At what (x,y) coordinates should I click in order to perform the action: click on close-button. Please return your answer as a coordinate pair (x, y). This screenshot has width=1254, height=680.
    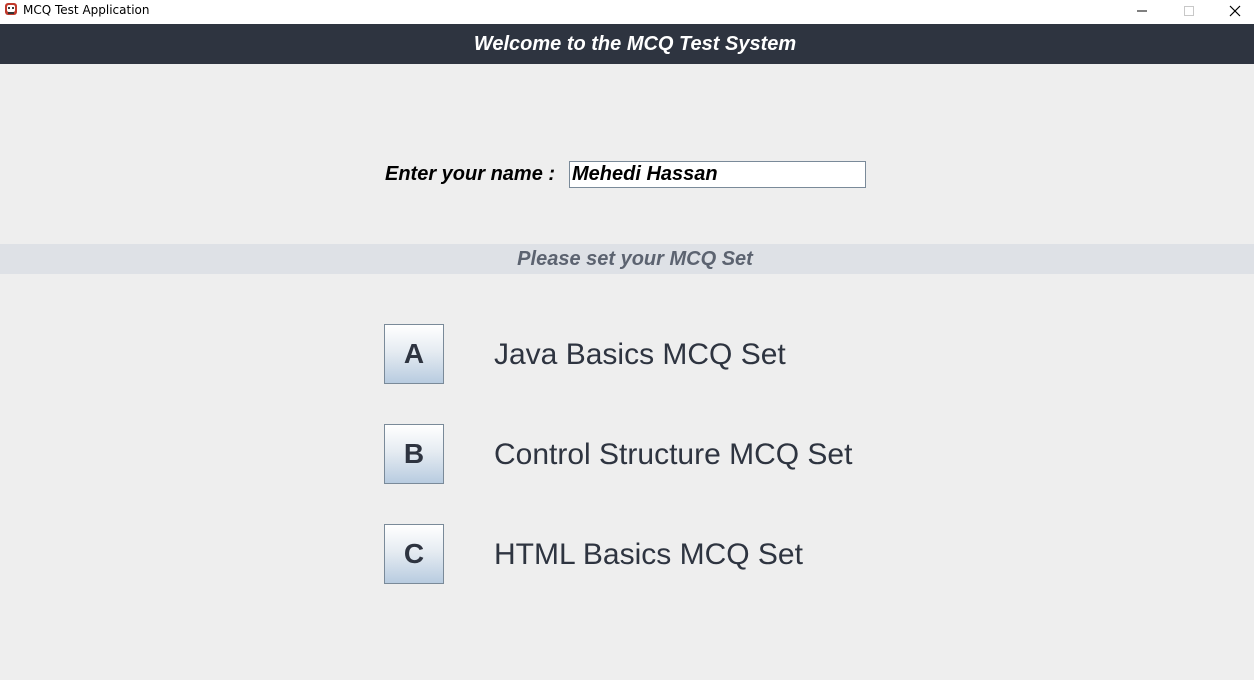
    Looking at the image, I should click on (1233, 11).